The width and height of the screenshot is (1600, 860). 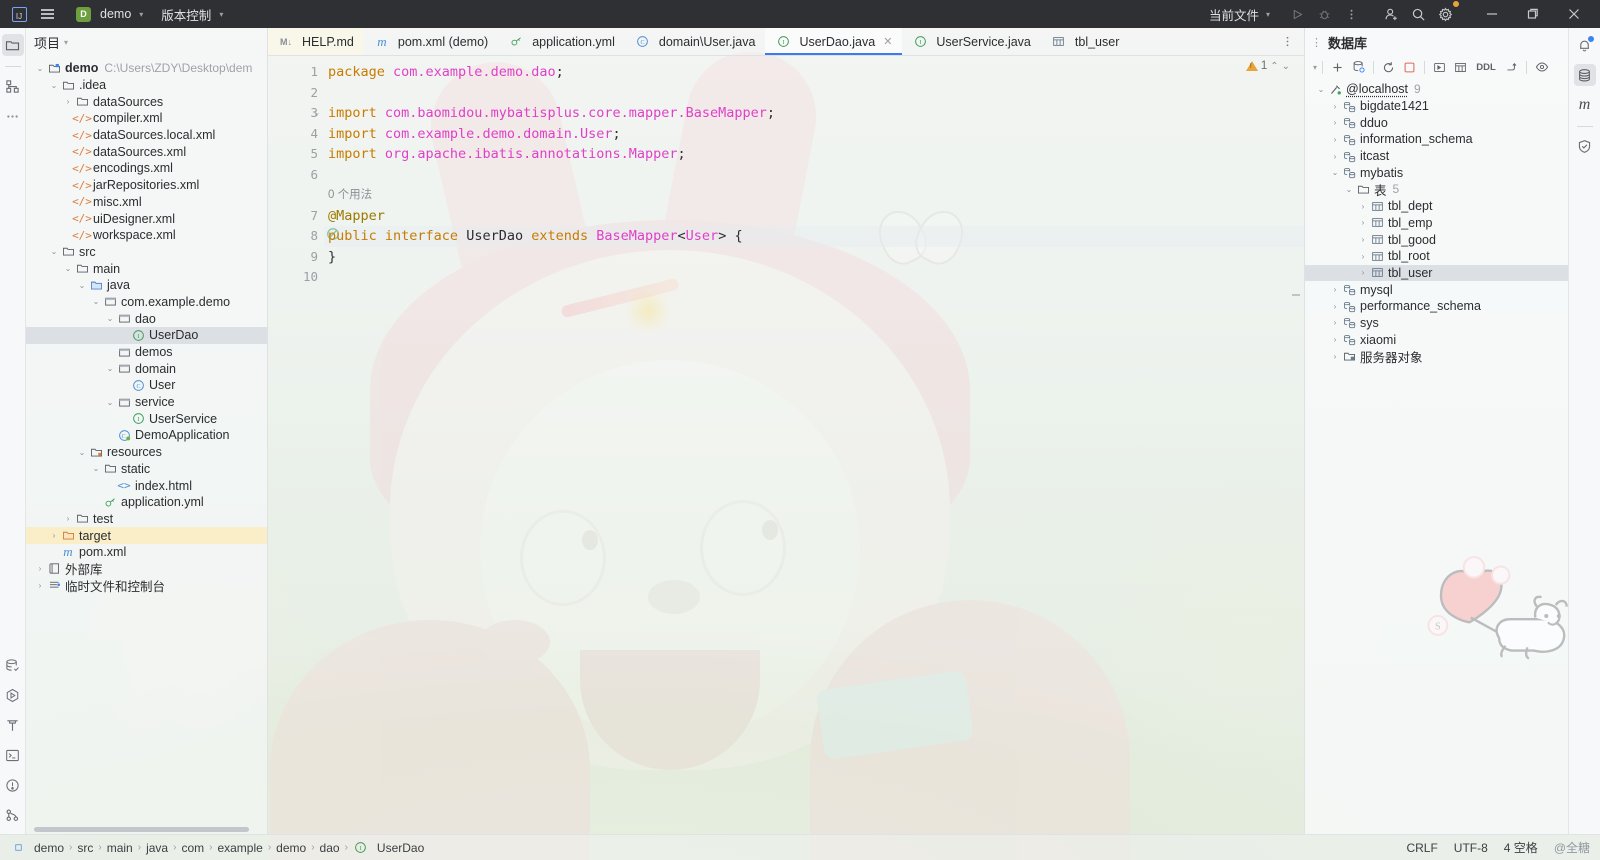 I want to click on project-tree-row: demos, so click(x=146, y=352).